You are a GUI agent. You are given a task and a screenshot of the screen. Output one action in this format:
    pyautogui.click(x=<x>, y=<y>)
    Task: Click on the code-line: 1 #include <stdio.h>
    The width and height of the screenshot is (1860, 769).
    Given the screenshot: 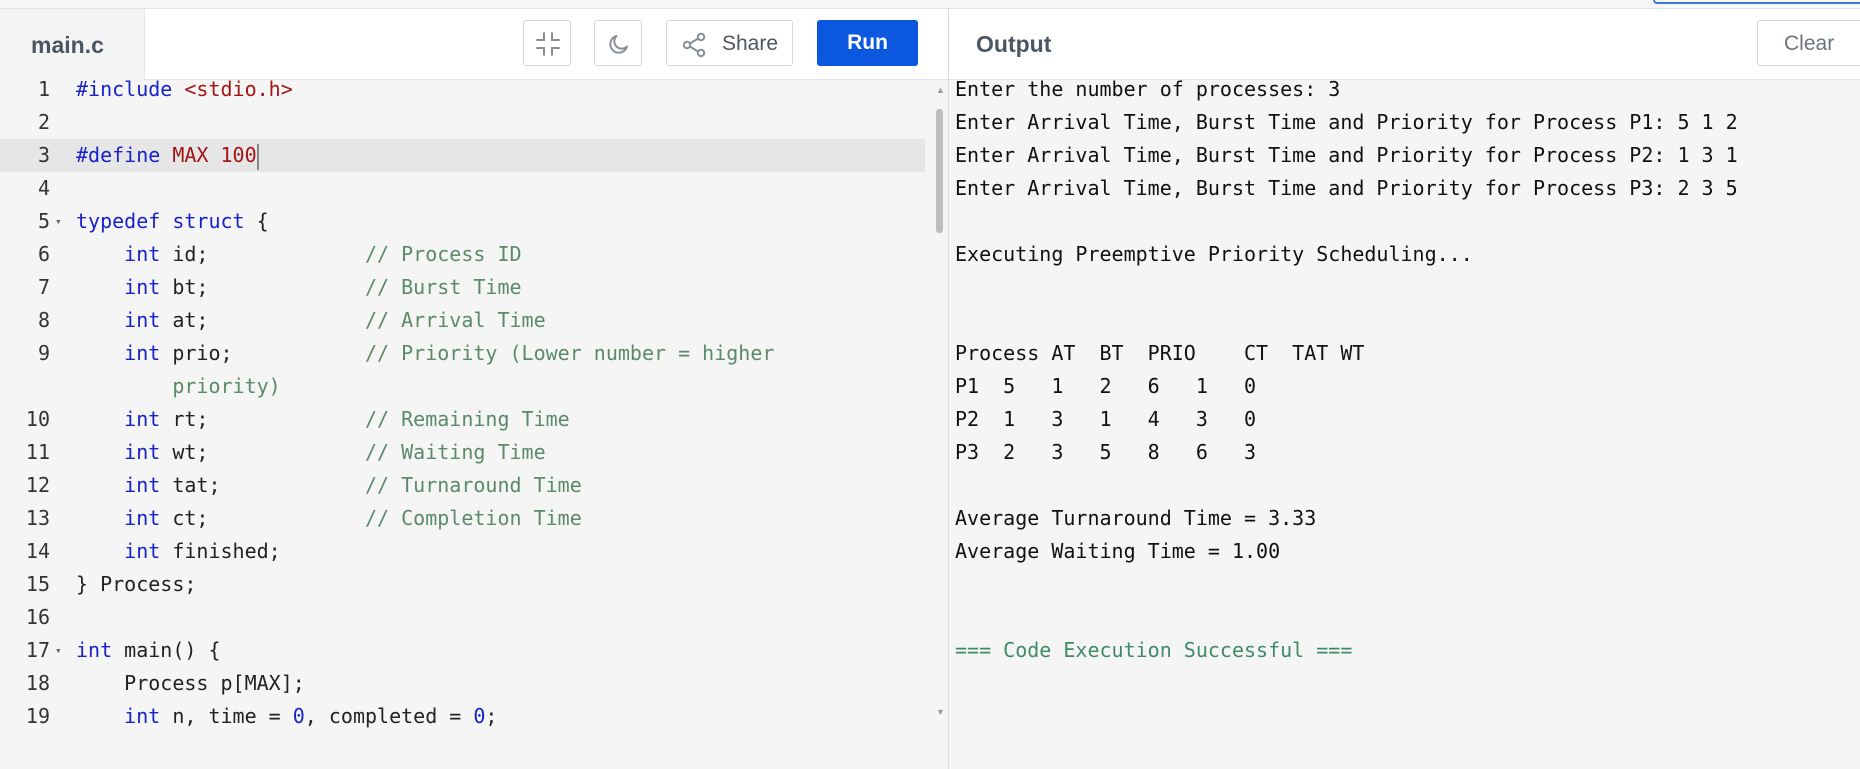 What is the action you would take?
    pyautogui.click(x=462, y=93)
    